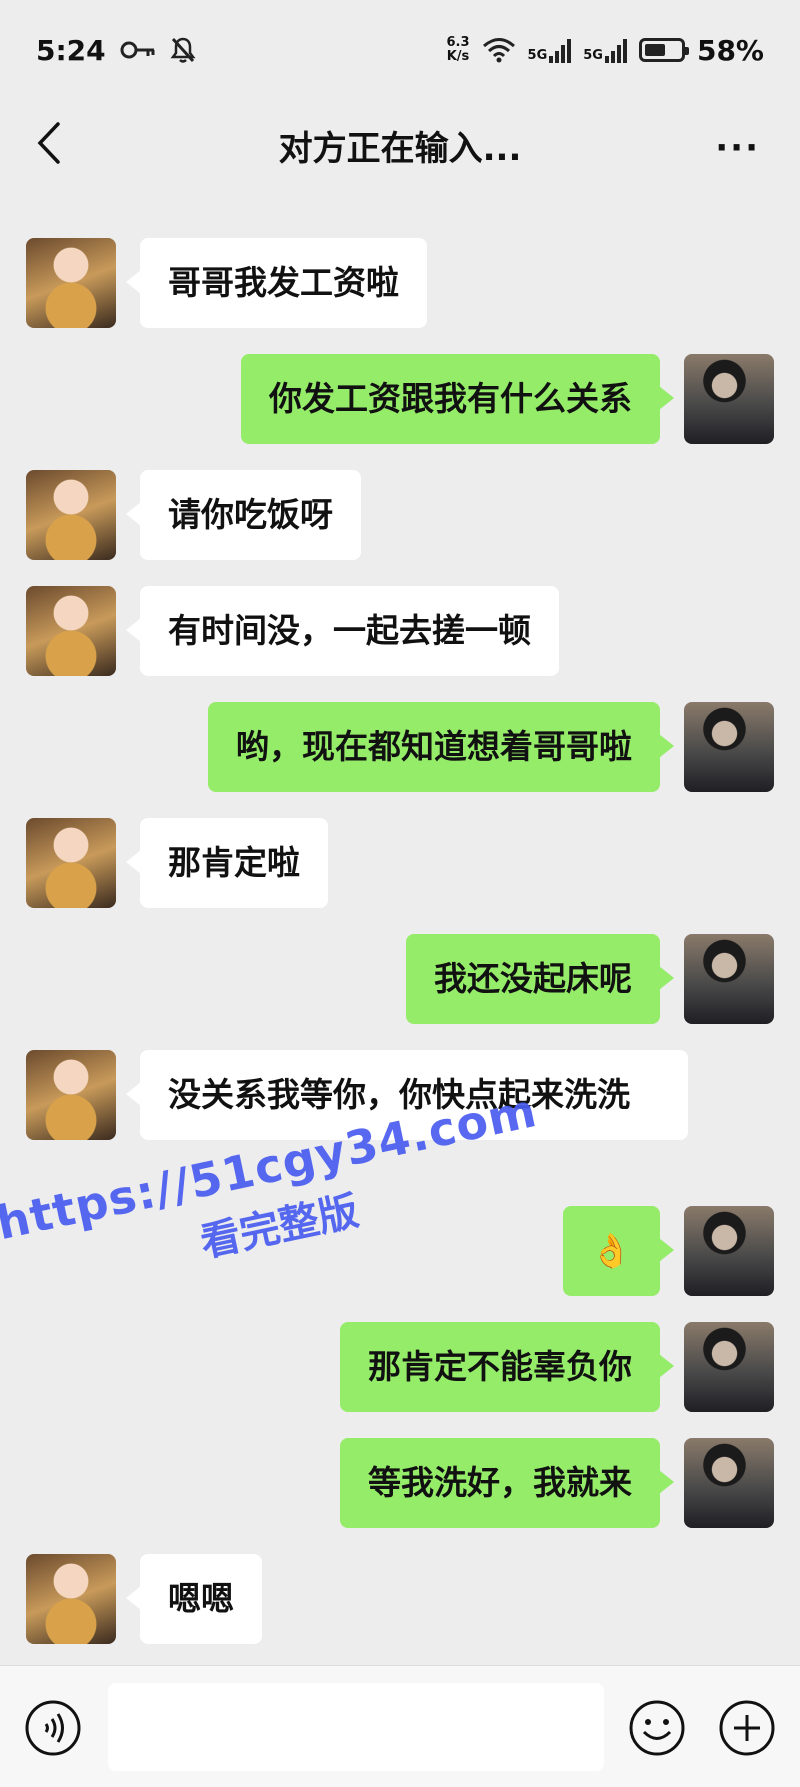 The height and width of the screenshot is (1787, 800). I want to click on voice-button, so click(53, 1728).